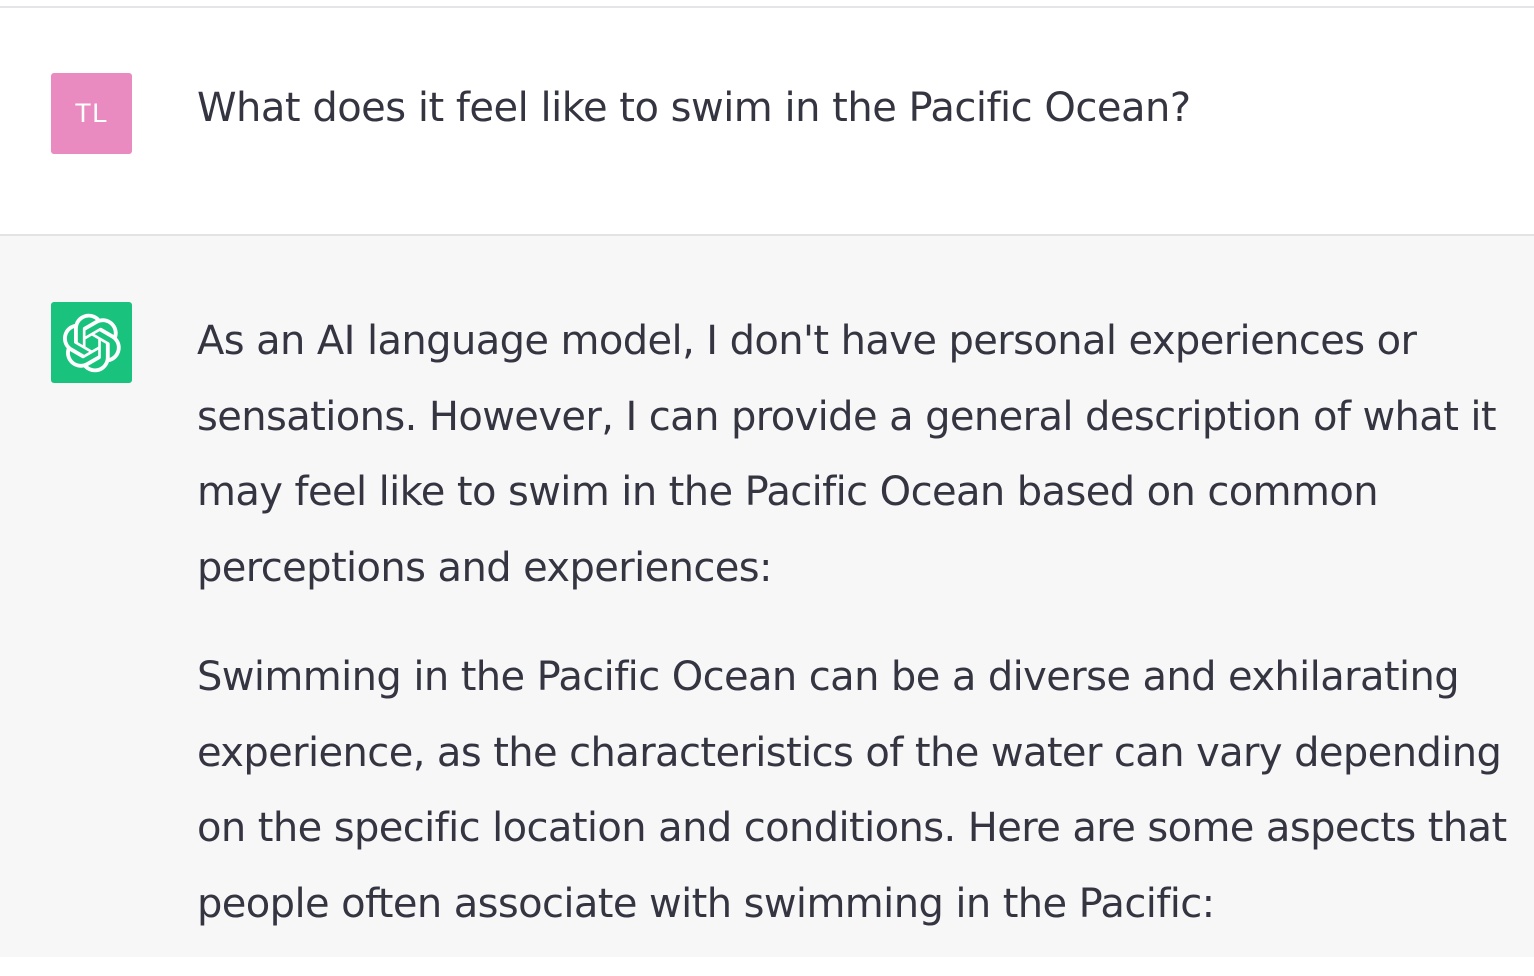 The image size is (1534, 976). What do you see at coordinates (767, 4) in the screenshot?
I see `top-divider` at bounding box center [767, 4].